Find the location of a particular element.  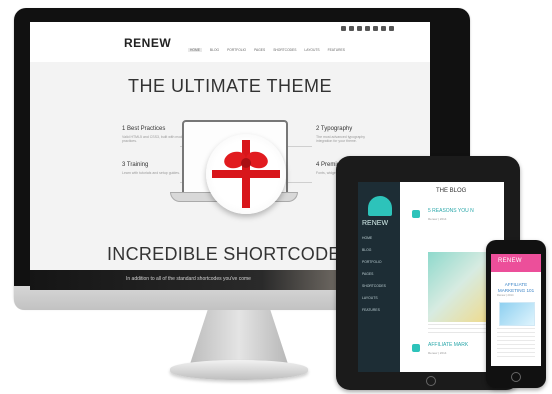

nav-portfolio: PORTFOLIO is located at coordinates (236, 50).